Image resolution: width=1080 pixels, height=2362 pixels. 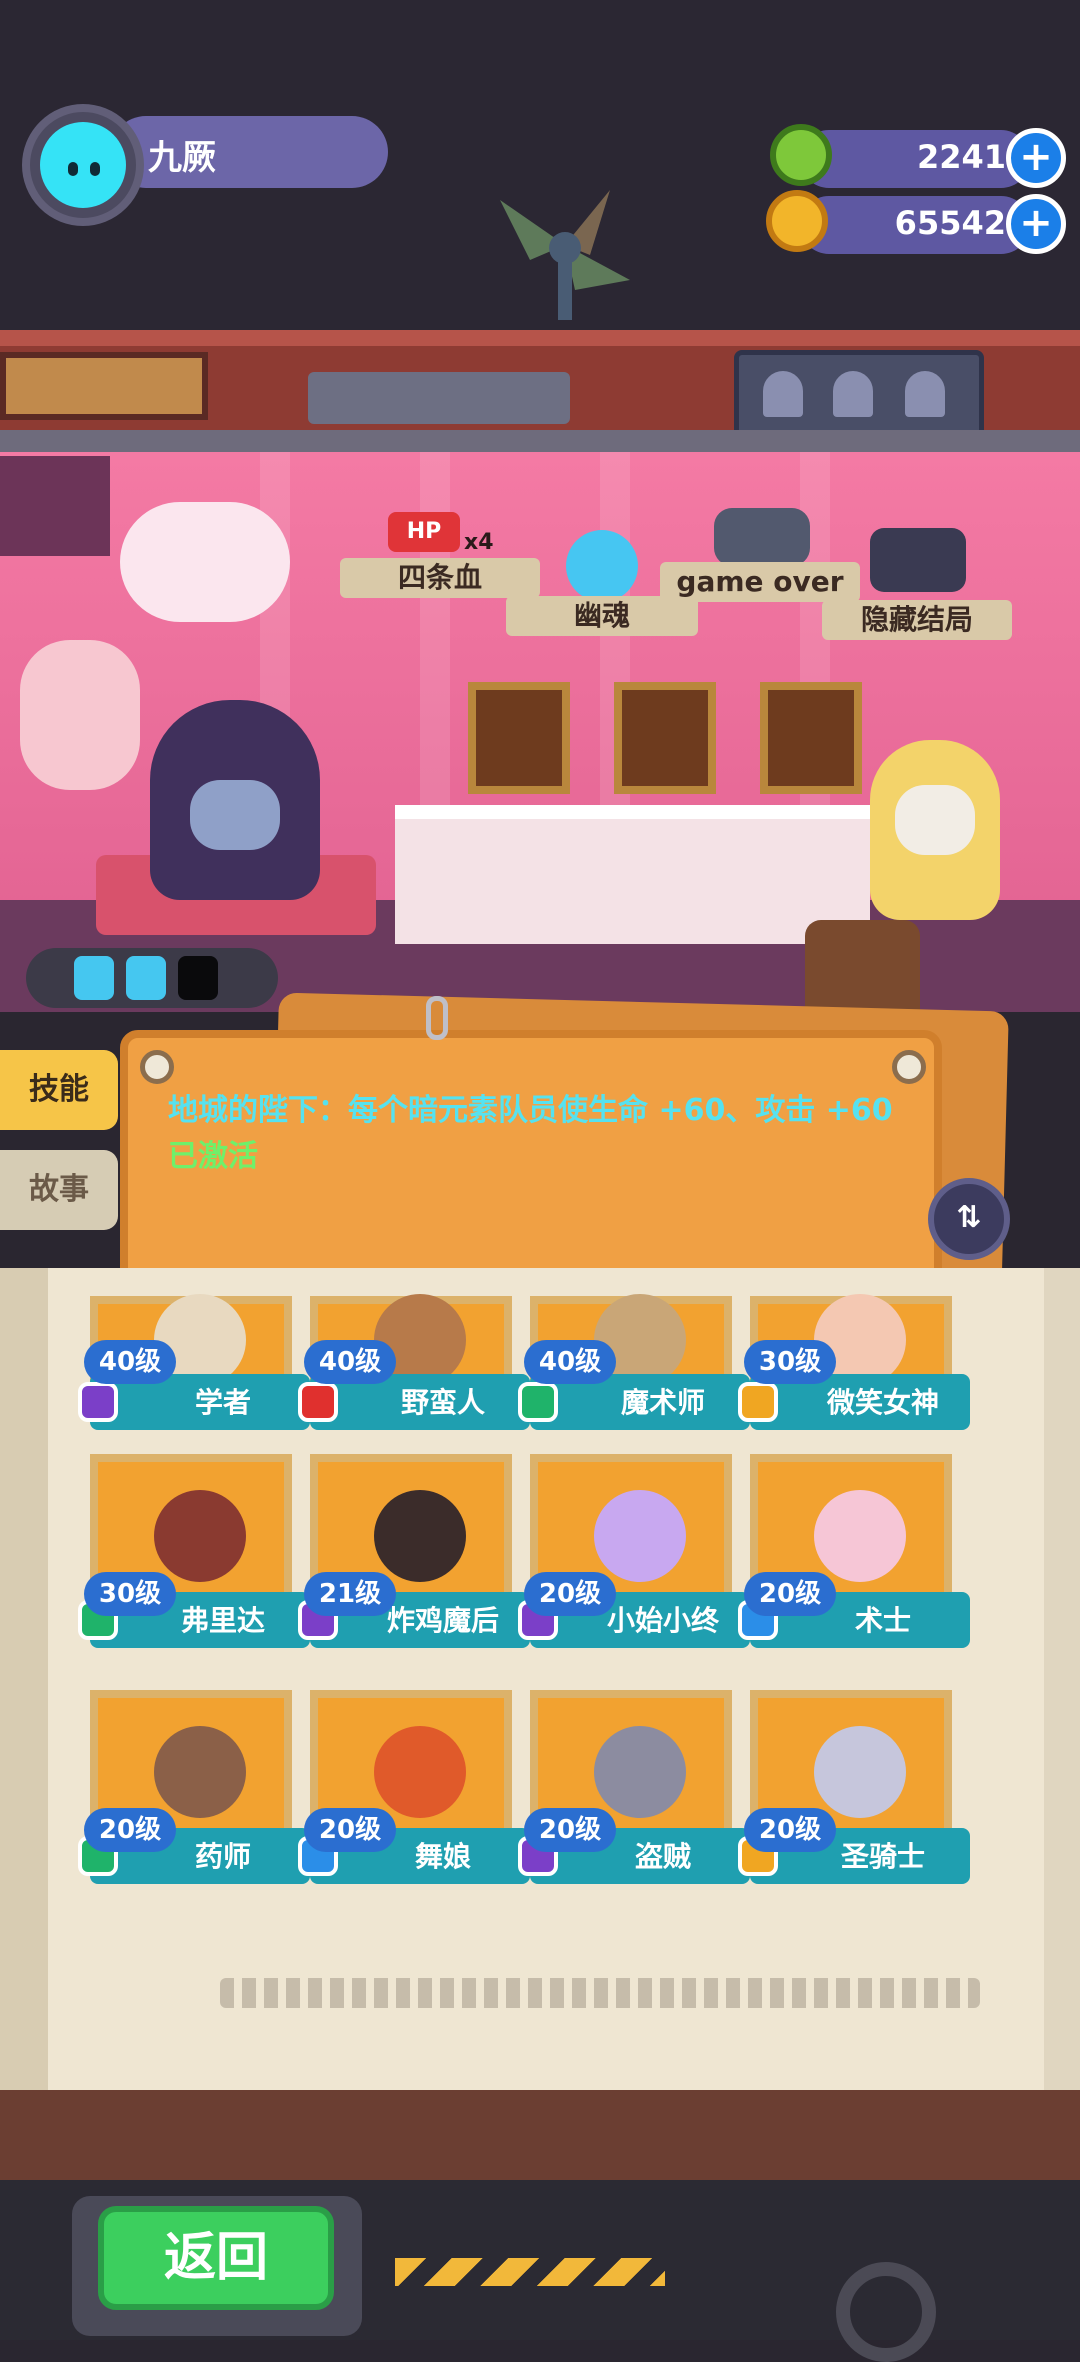 What do you see at coordinates (662, 1402) in the screenshot?
I see `character-name: 魔术师` at bounding box center [662, 1402].